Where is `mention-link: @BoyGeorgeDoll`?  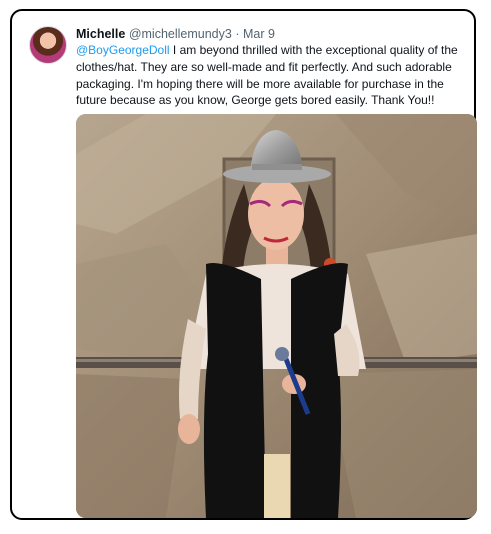
mention-link: @BoyGeorgeDoll is located at coordinates (123, 50).